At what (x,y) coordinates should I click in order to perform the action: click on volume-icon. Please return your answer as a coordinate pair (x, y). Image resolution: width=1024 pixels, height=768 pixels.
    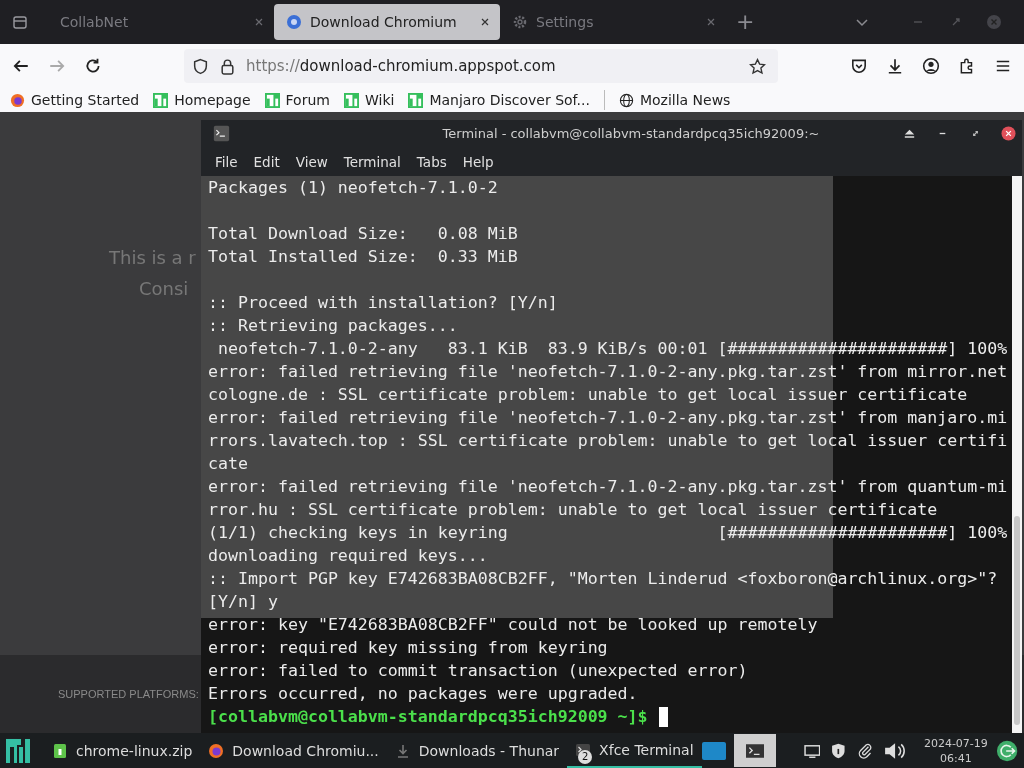
    Looking at the image, I should click on (894, 750).